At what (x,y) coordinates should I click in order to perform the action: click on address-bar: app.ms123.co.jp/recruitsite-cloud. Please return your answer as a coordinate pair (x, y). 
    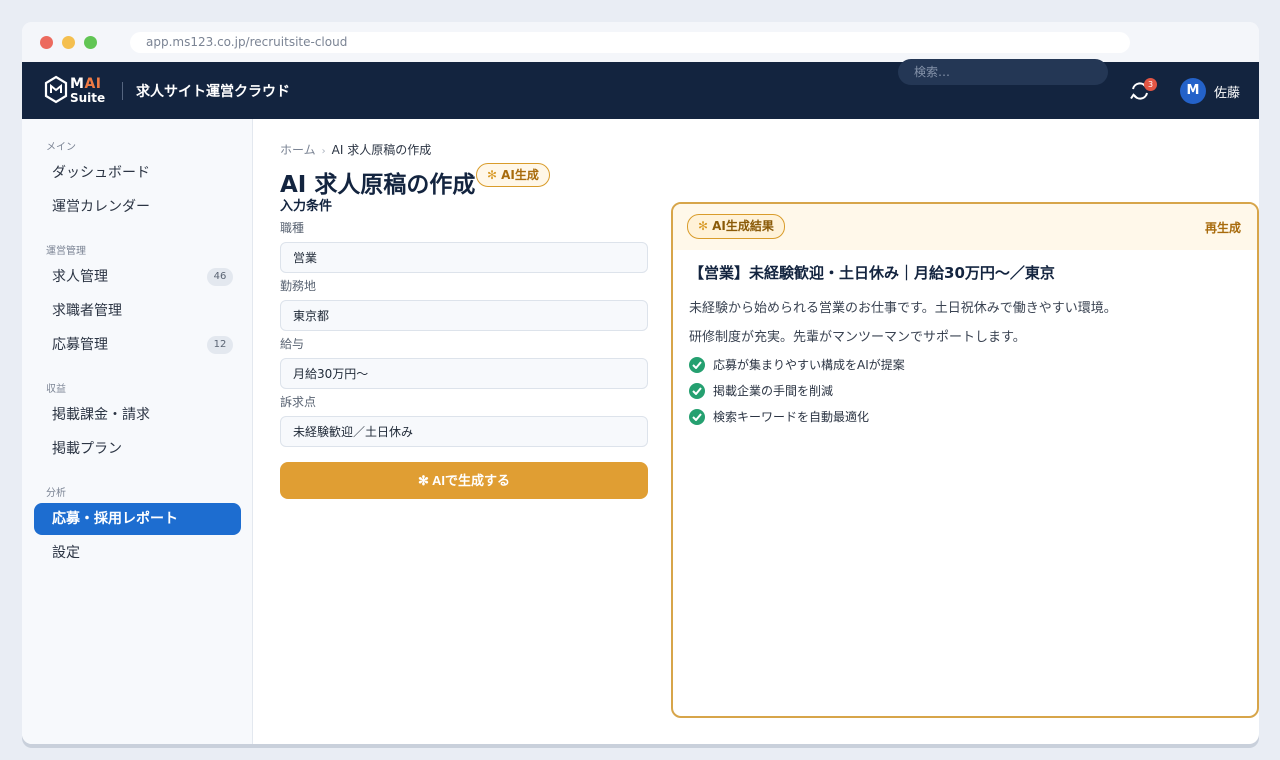
    Looking at the image, I should click on (630, 42).